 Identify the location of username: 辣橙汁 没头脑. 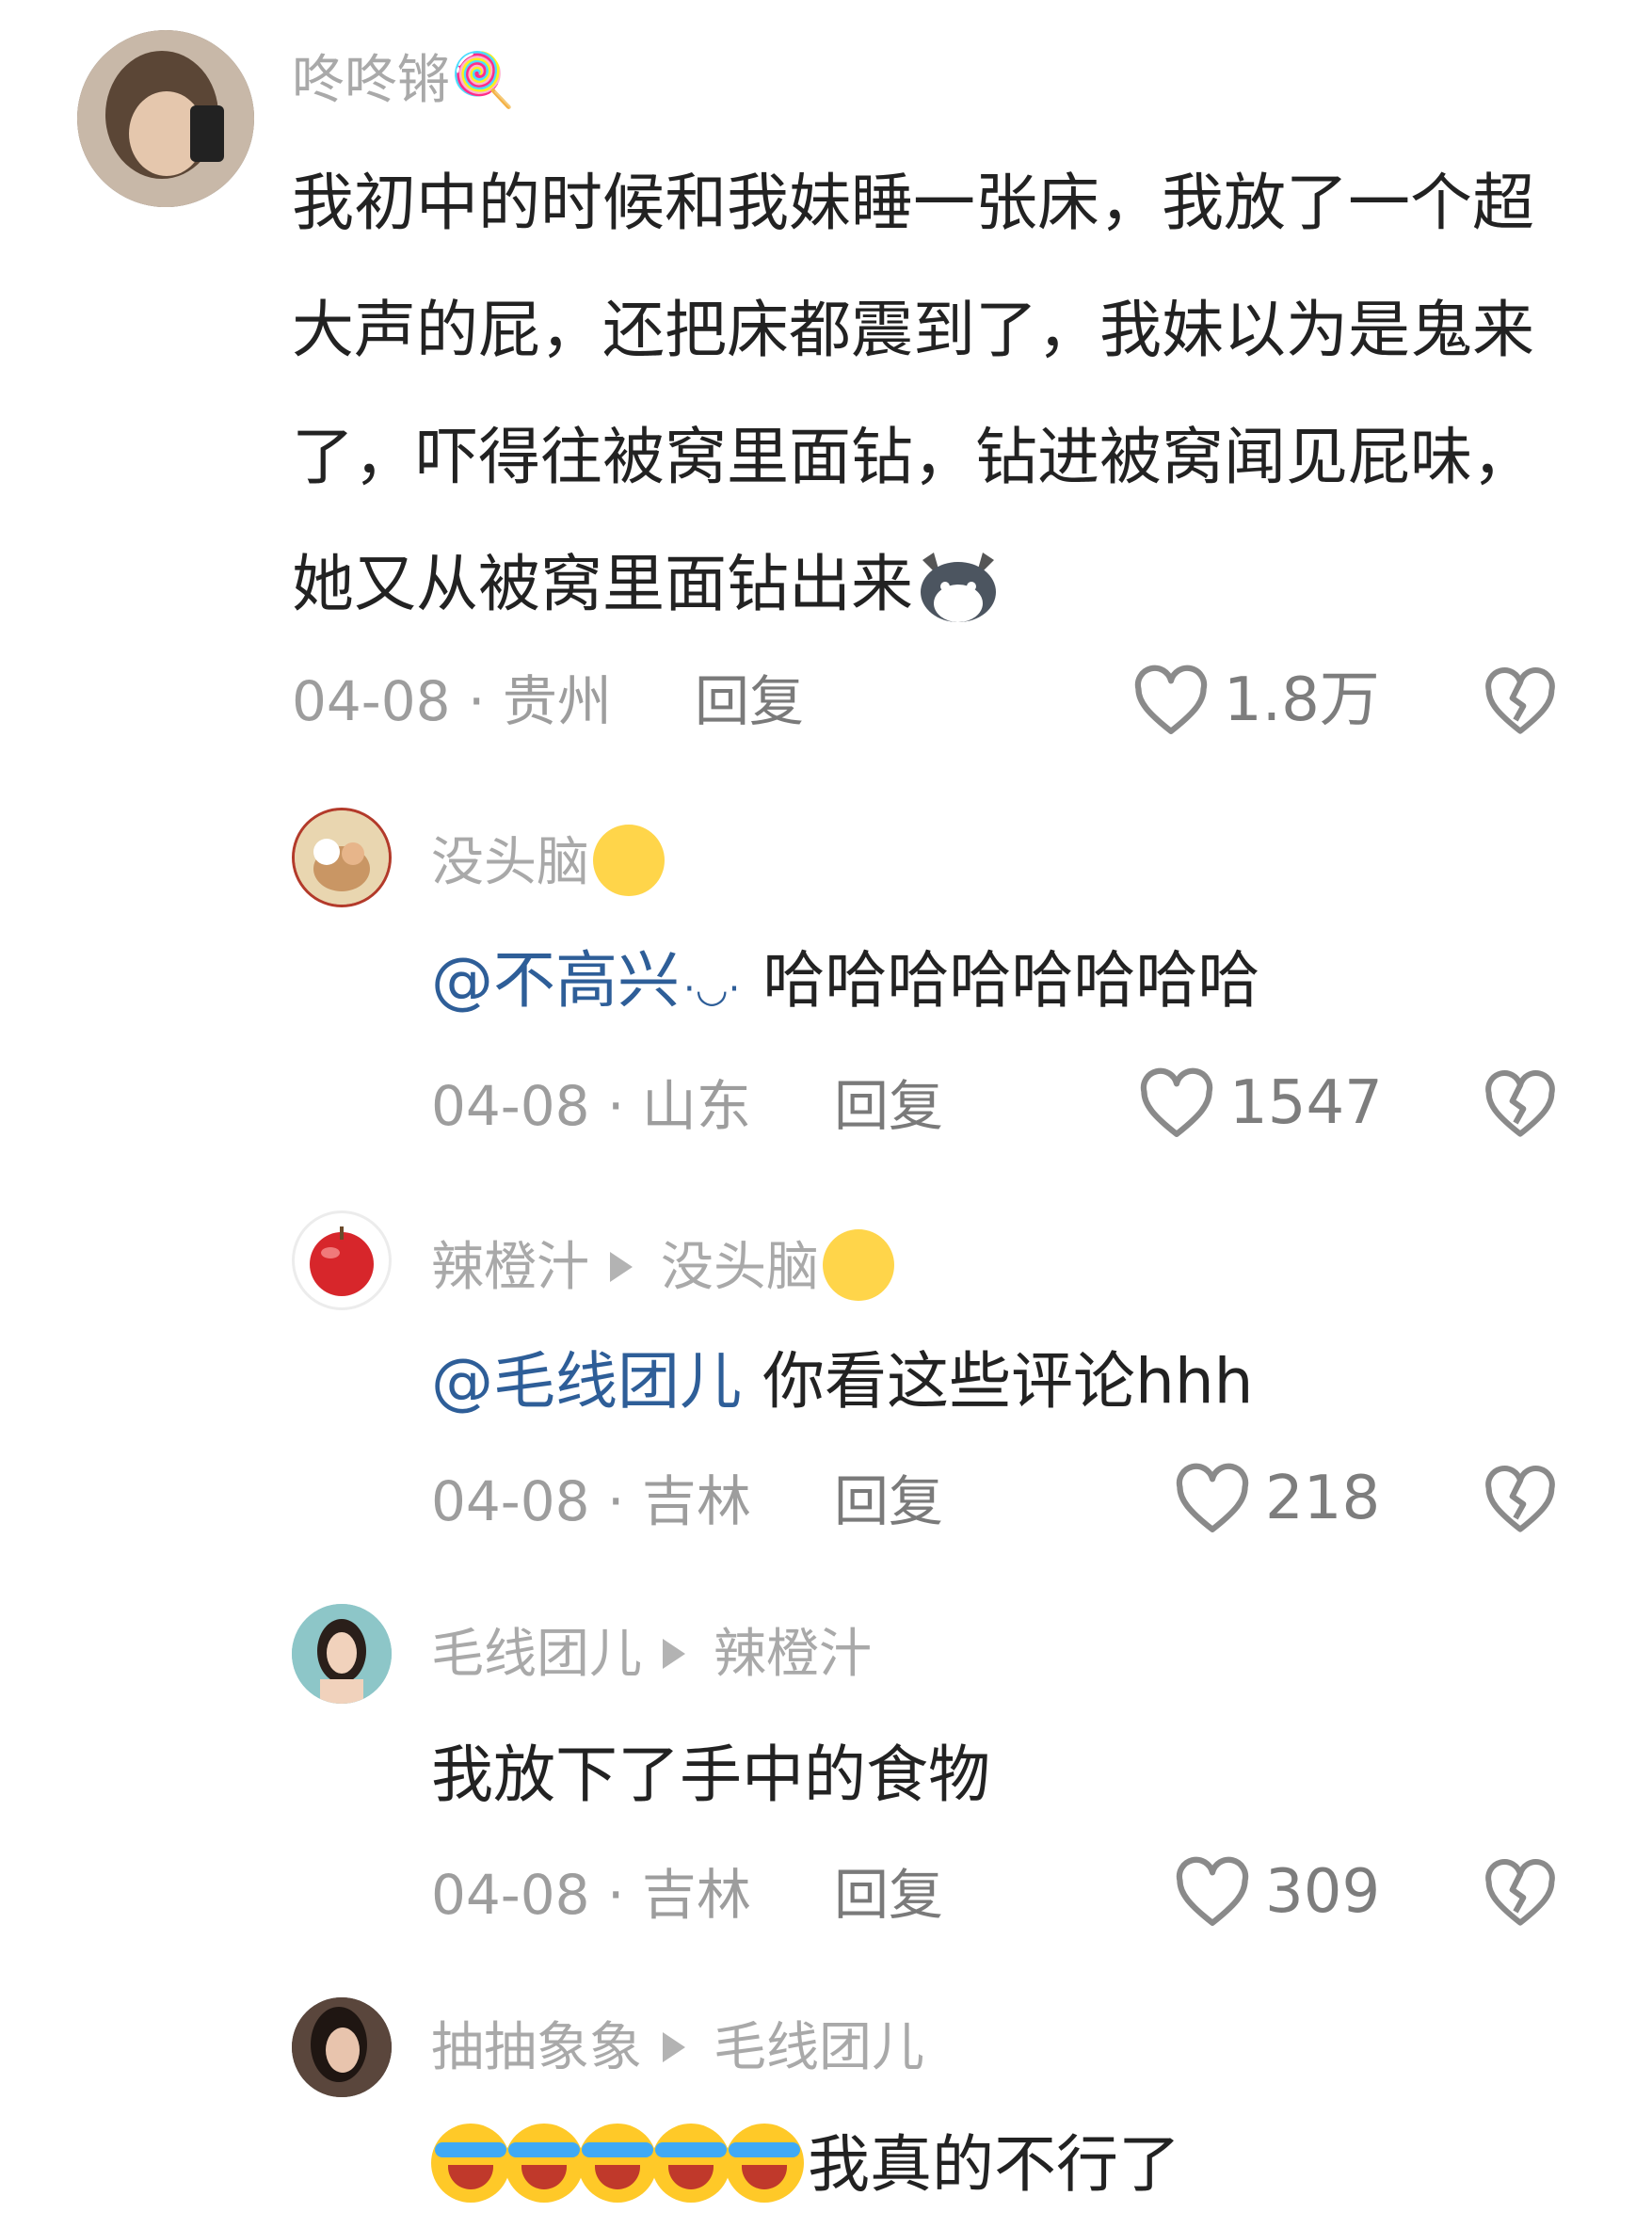
(662, 1267).